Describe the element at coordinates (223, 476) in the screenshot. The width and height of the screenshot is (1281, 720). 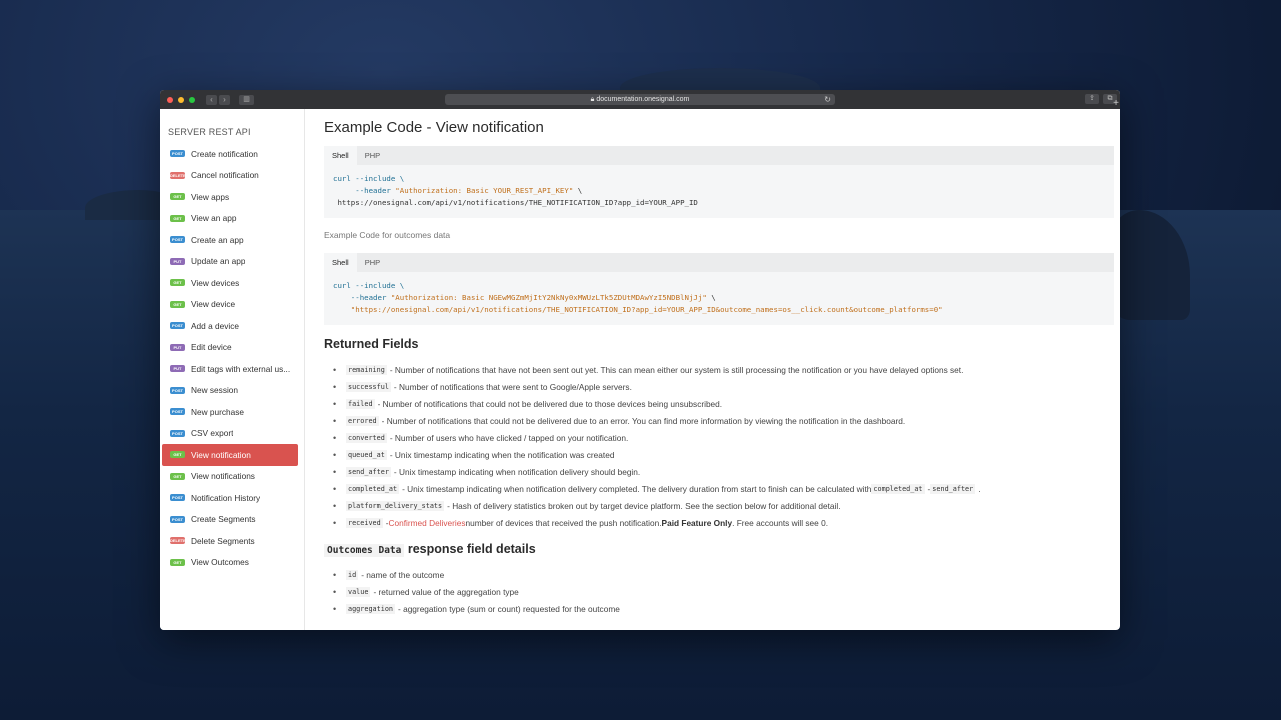
I see `sidebar-item-label: View notifications` at that location.